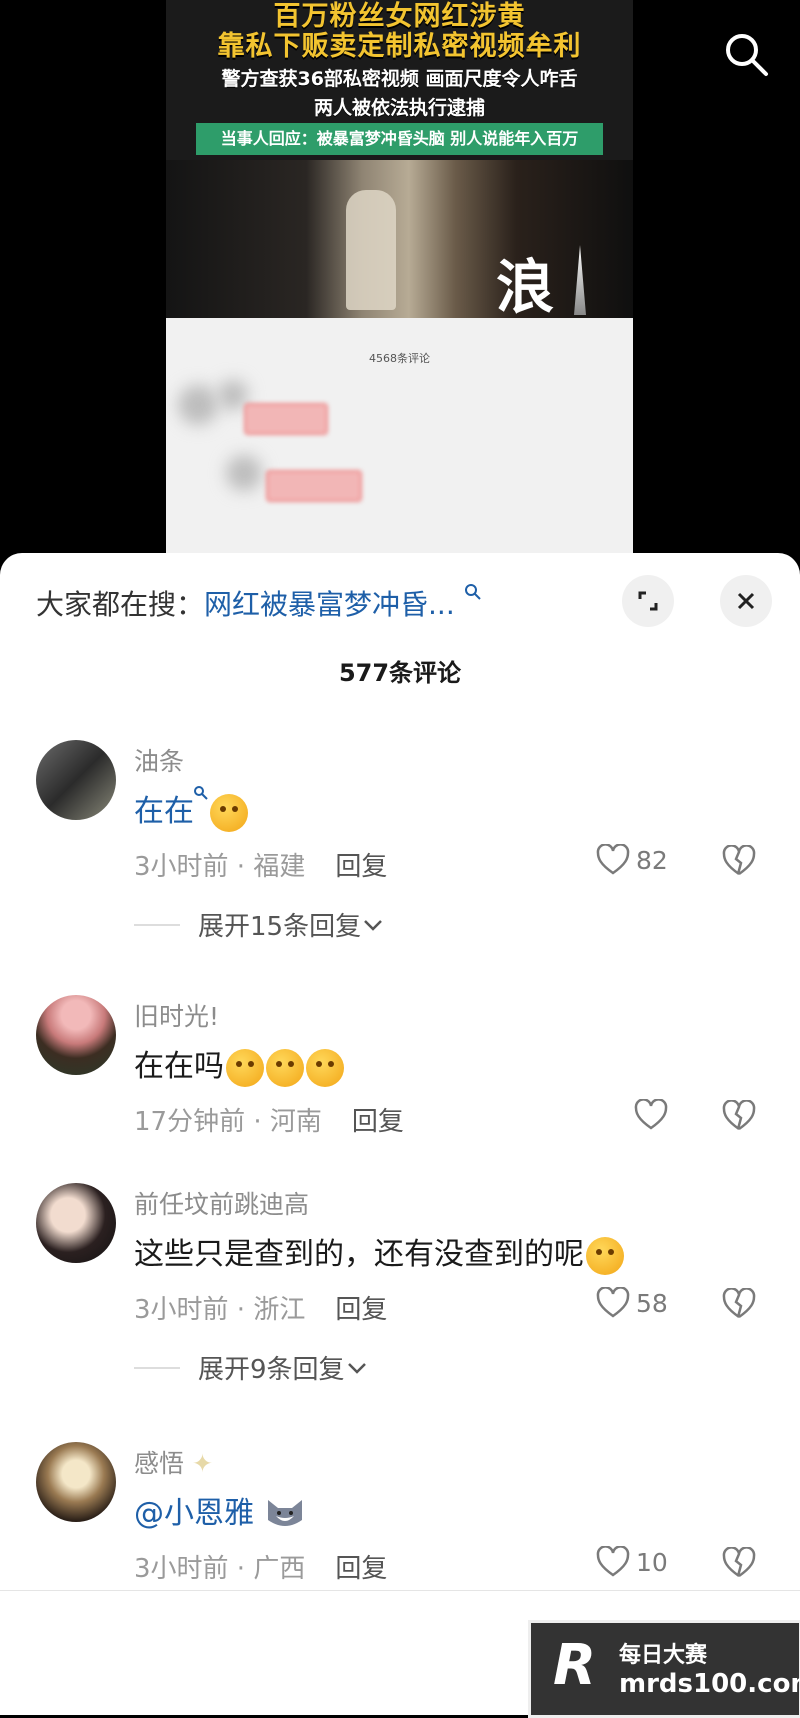 Image resolution: width=800 pixels, height=1718 pixels. I want to click on comment-text: @小恩雅, so click(220, 1510).